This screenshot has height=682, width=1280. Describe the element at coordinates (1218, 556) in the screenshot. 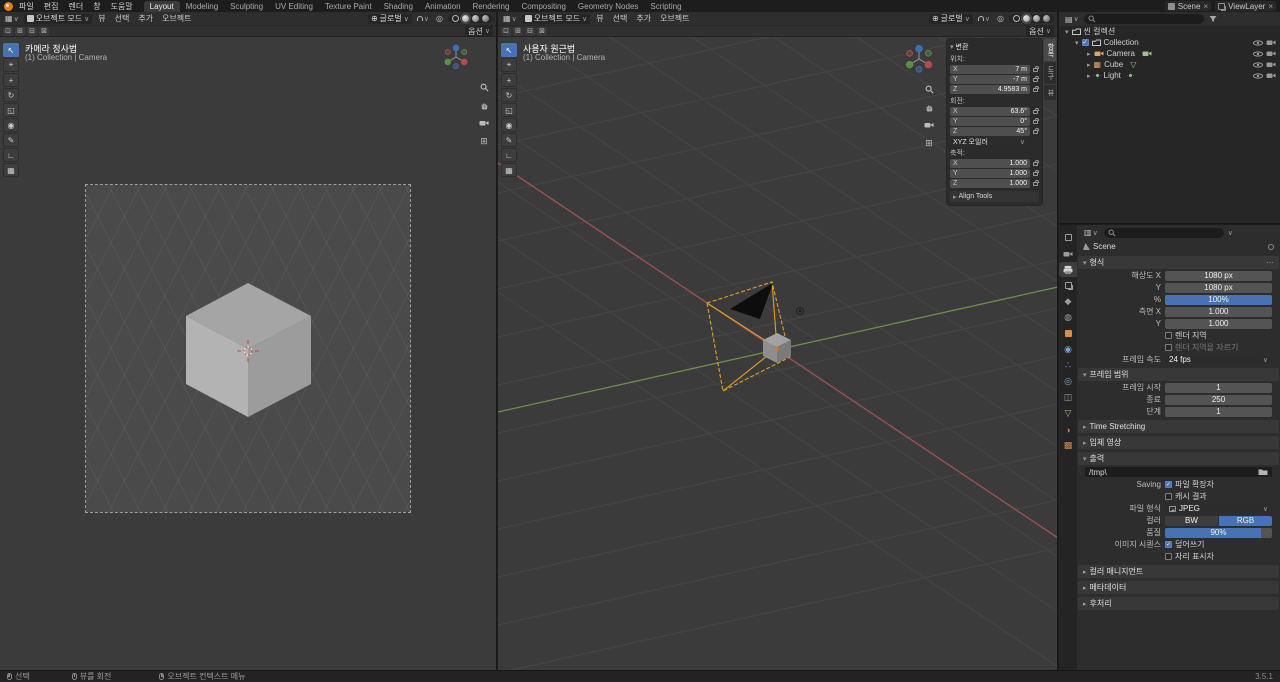

I see `placeholders-checkbox: 자리 표시자` at that location.